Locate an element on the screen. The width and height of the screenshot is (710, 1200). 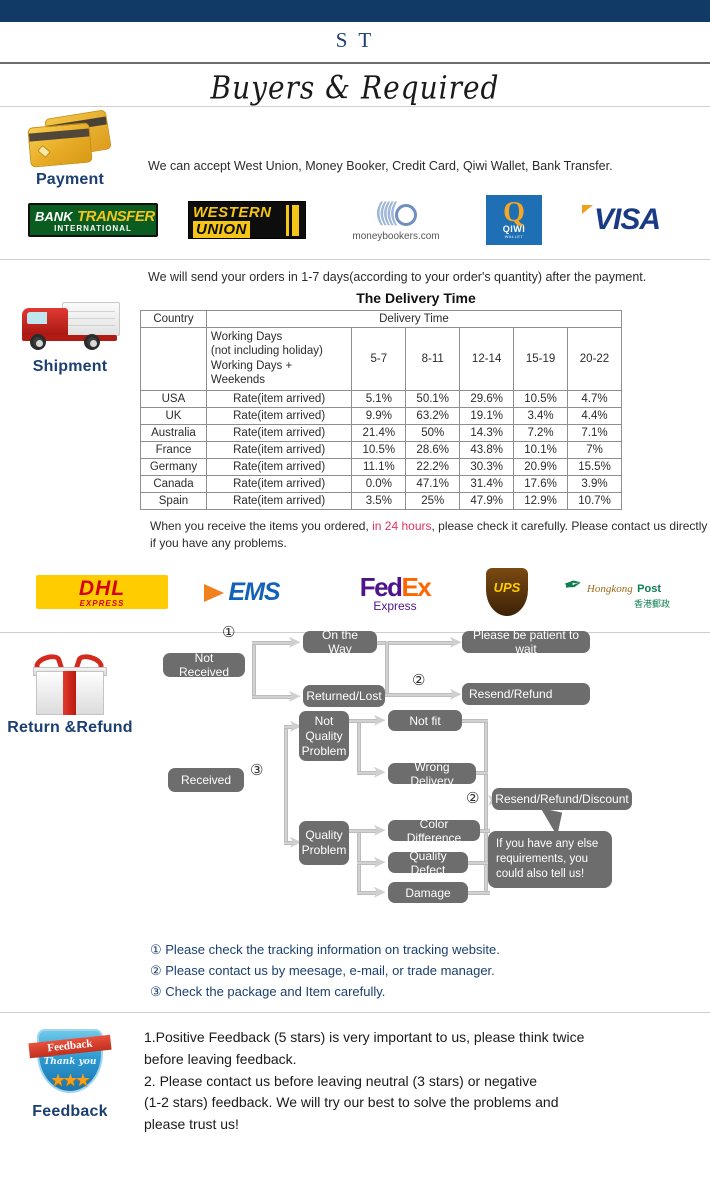
cell-value: 3.9% is located at coordinates (594, 483).